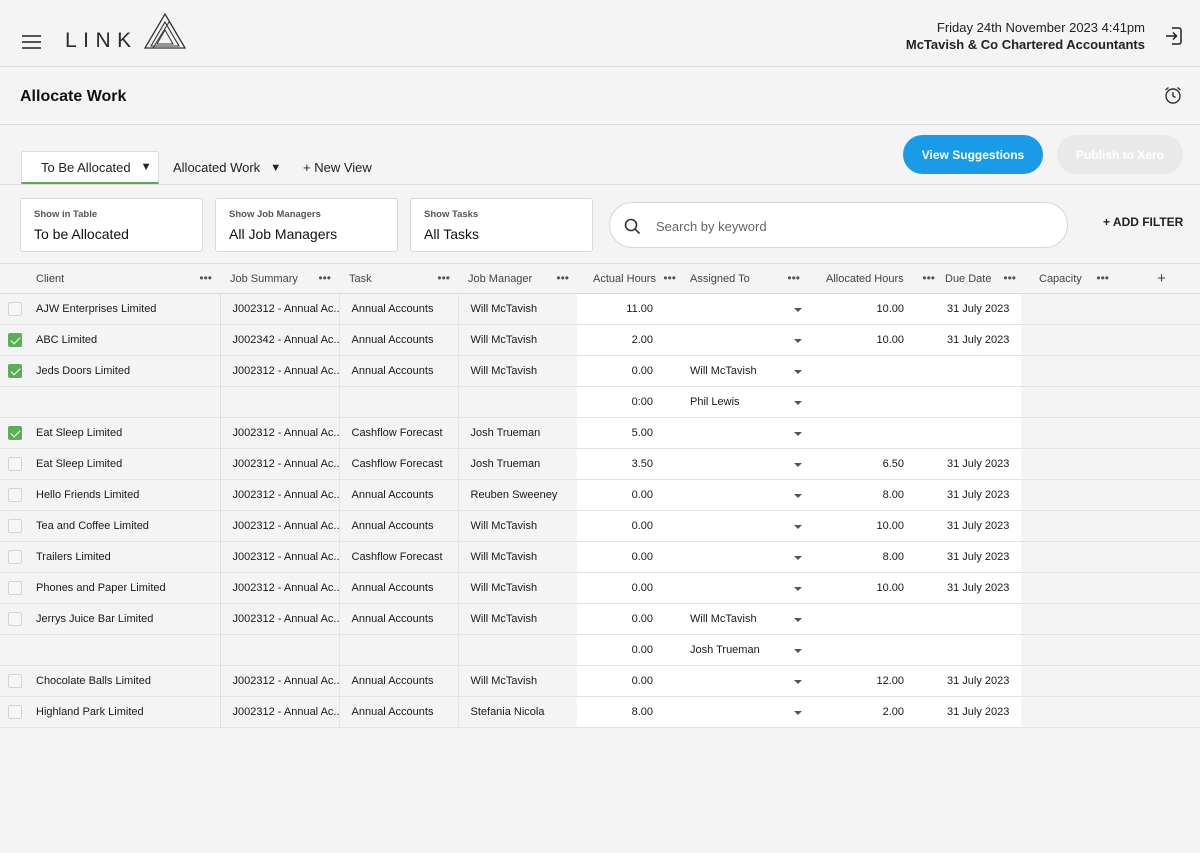 The height and width of the screenshot is (853, 1200). What do you see at coordinates (398, 278) in the screenshot?
I see `column-header-task: Task •••` at bounding box center [398, 278].